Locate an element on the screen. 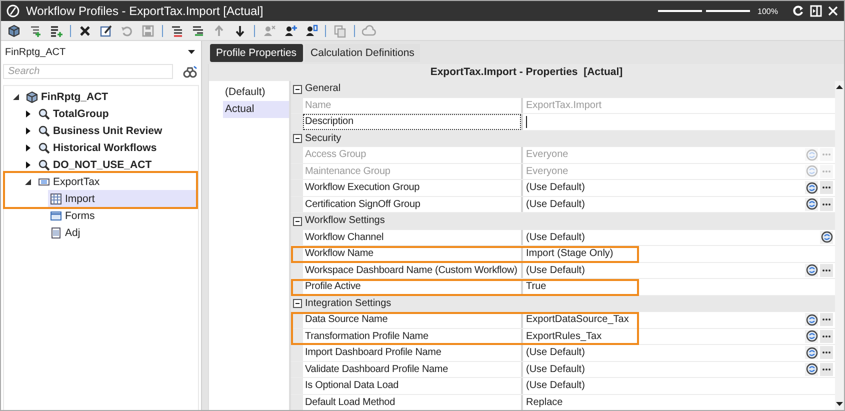  caret-icon is located at coordinates (191, 52).